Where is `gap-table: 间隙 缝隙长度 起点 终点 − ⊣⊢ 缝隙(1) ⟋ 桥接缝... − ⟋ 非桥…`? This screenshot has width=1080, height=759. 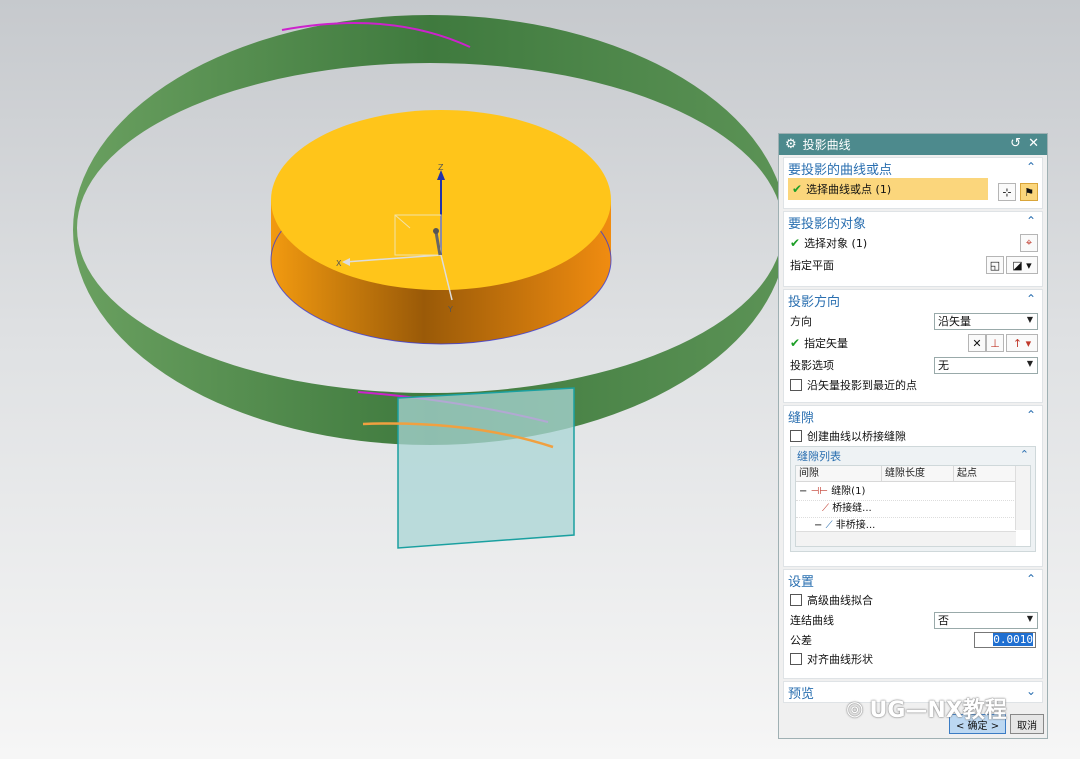 gap-table: 间隙 缝隙长度 起点 终点 − ⊣⊢ 缝隙(1) ⟋ 桥接缝... − ⟋ 非桥… is located at coordinates (913, 506).